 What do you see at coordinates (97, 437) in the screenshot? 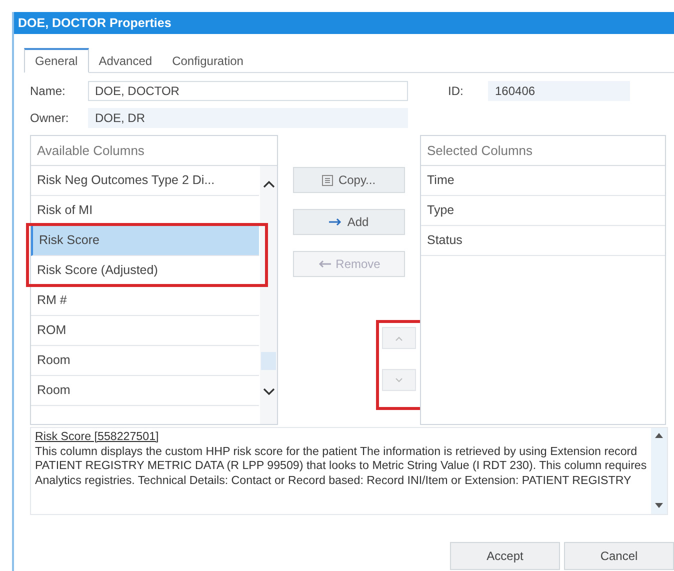
I see `column-link: Risk Score [558227501]` at bounding box center [97, 437].